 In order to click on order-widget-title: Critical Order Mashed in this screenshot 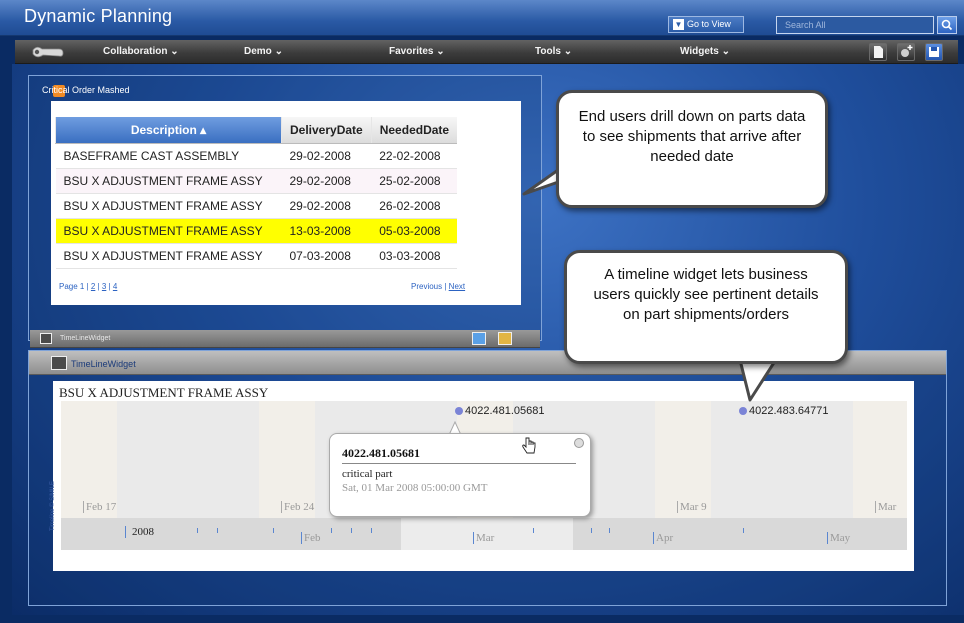, I will do `click(86, 90)`.